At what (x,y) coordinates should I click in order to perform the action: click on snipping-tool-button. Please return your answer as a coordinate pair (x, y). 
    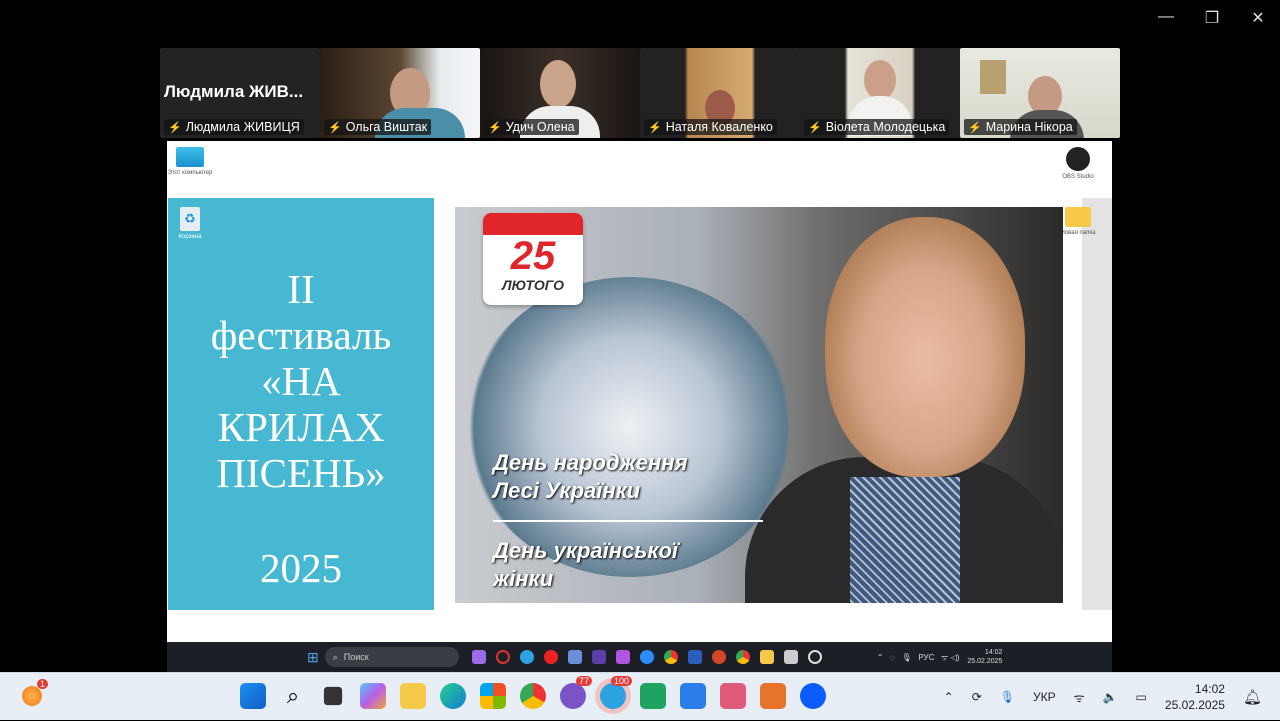
    Looking at the image, I should click on (733, 696).